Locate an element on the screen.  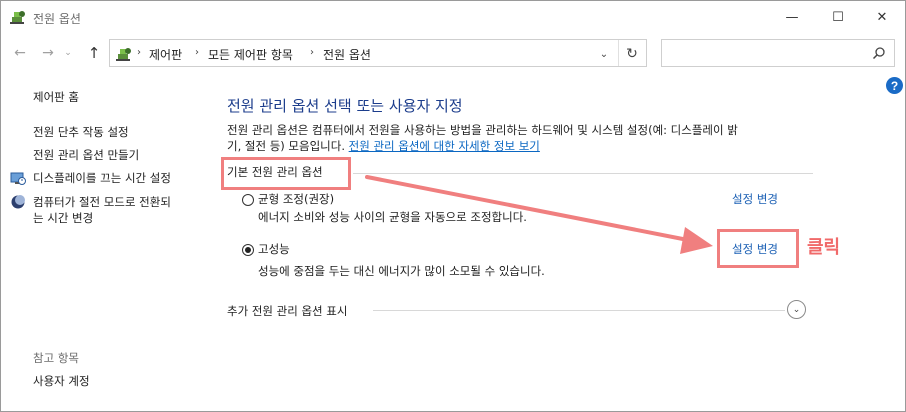
search-icon is located at coordinates (878, 53).